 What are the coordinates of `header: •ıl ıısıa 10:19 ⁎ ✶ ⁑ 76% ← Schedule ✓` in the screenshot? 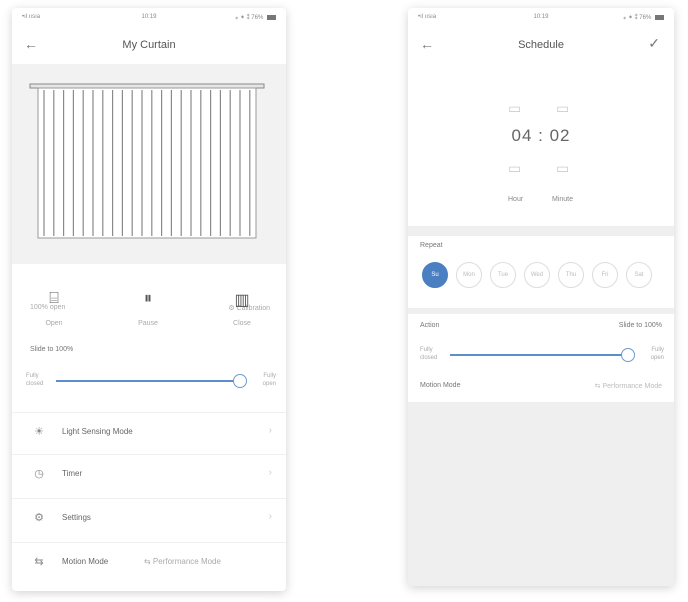 It's located at (541, 37).